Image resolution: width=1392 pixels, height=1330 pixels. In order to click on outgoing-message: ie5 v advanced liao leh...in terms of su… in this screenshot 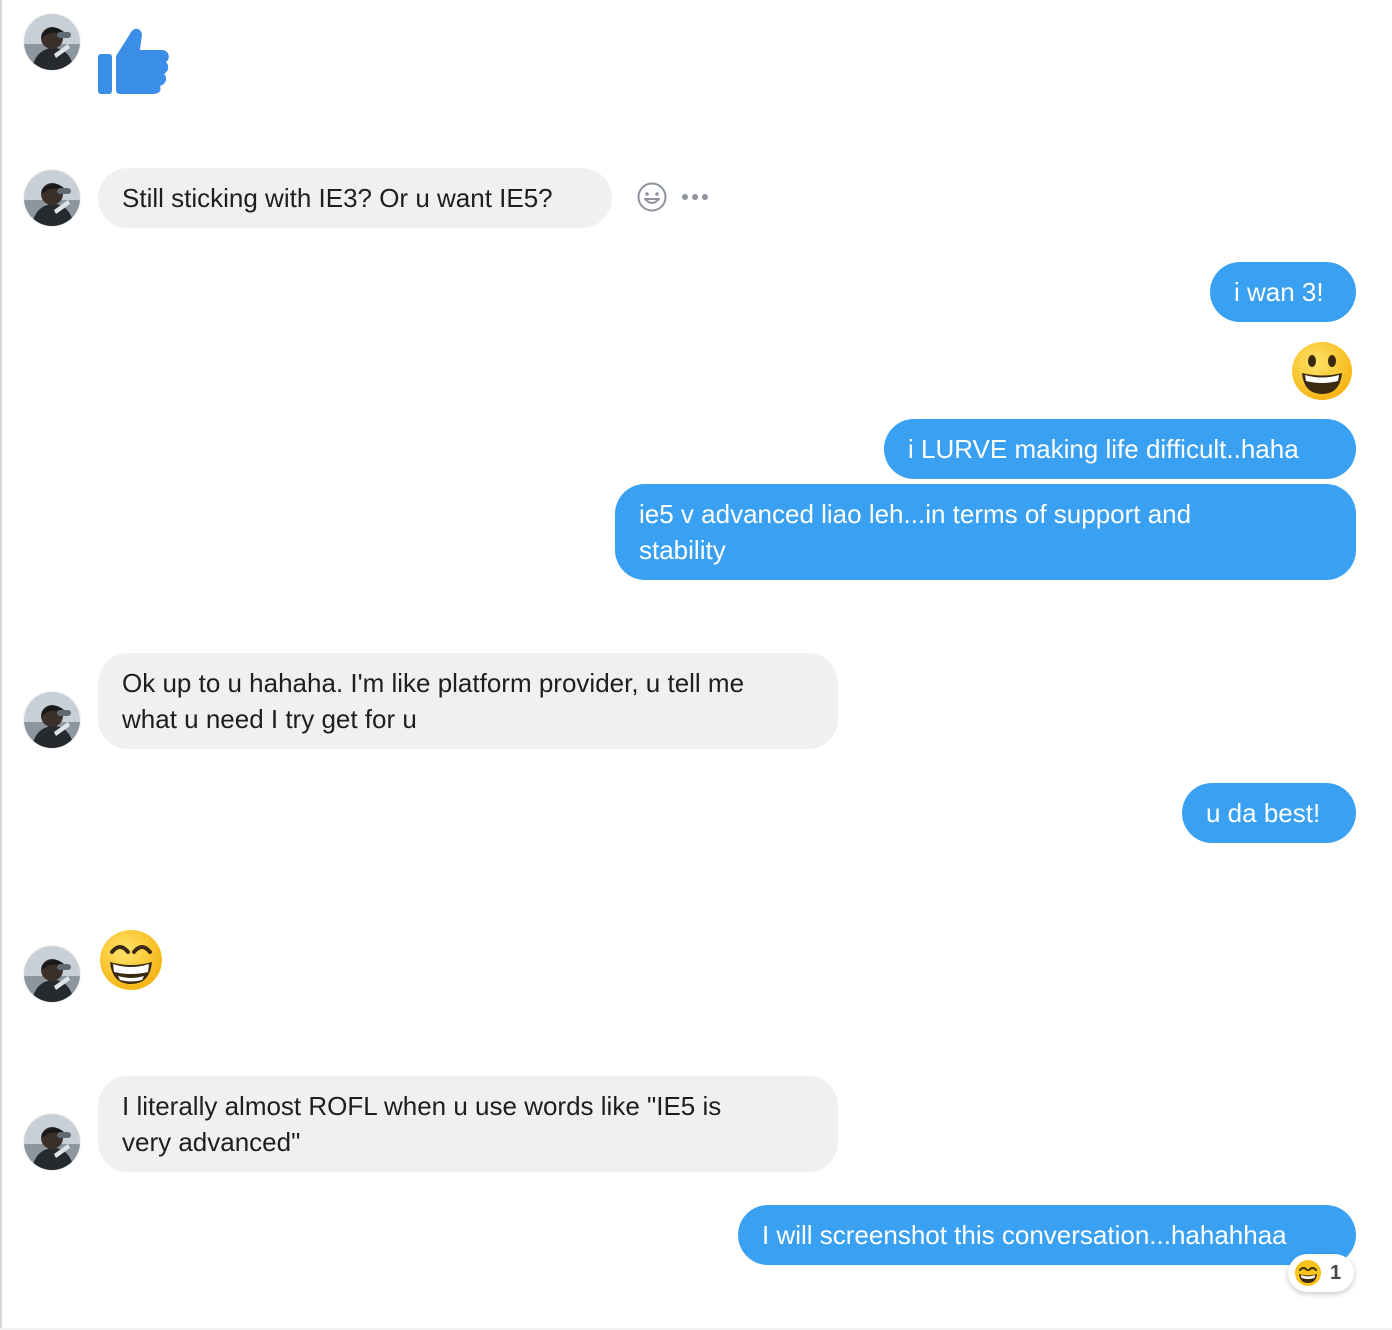, I will do `click(985, 532)`.